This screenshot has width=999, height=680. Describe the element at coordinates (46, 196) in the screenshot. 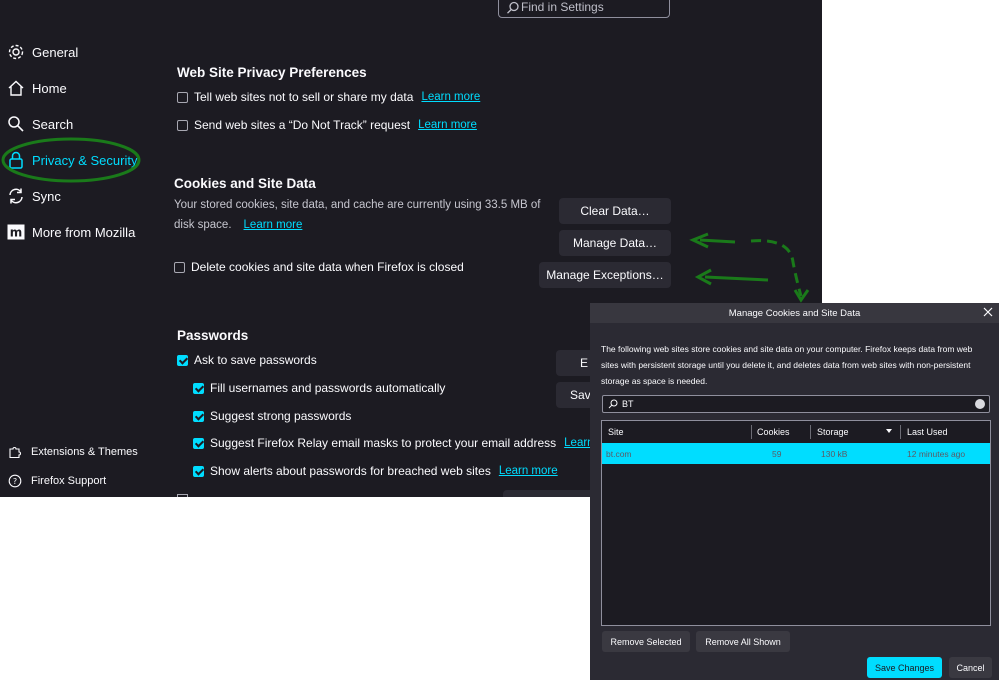

I see `sidebar-item-label: Sync` at that location.